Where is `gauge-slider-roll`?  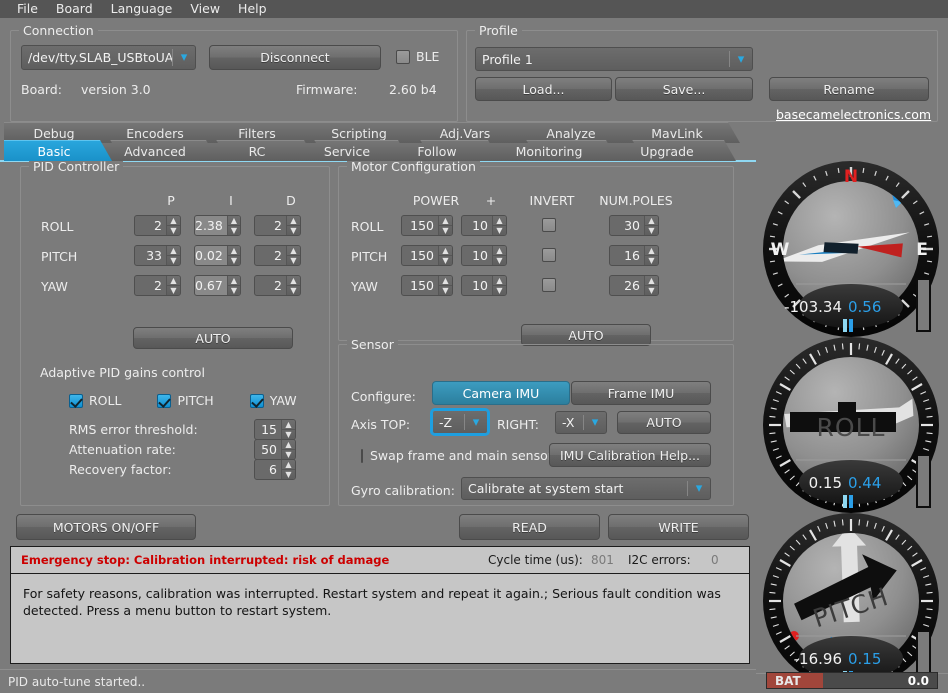
gauge-slider-roll is located at coordinates (923, 481).